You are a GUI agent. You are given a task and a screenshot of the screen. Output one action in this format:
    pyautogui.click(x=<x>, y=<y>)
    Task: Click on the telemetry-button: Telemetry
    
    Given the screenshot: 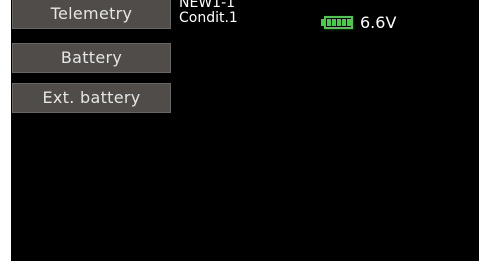 What is the action you would take?
    pyautogui.click(x=91, y=14)
    